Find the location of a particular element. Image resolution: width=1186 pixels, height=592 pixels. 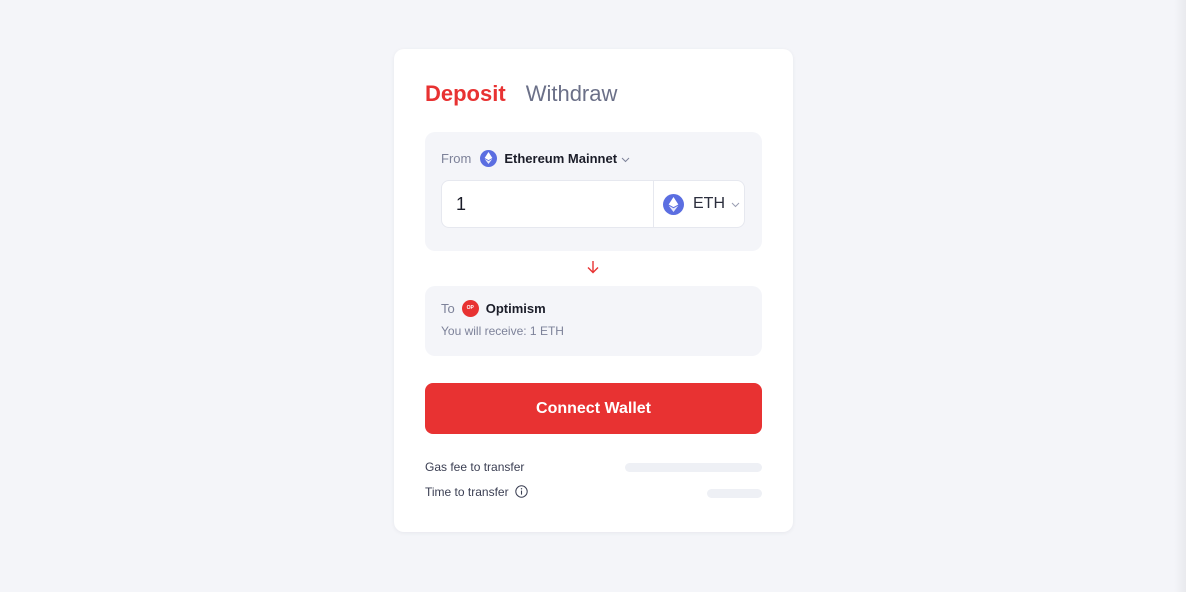

scrollbar-gutter is located at coordinates (1180, 296).